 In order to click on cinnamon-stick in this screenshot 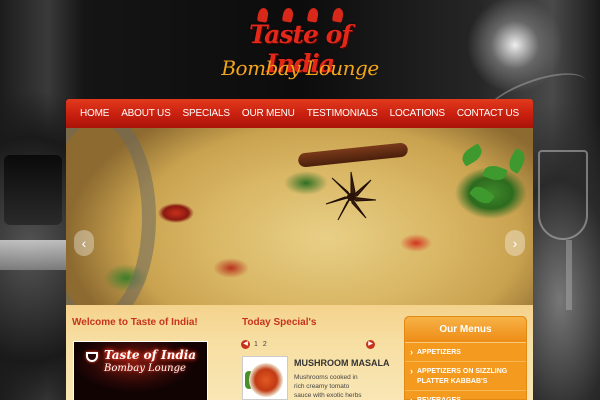, I will do `click(353, 155)`.